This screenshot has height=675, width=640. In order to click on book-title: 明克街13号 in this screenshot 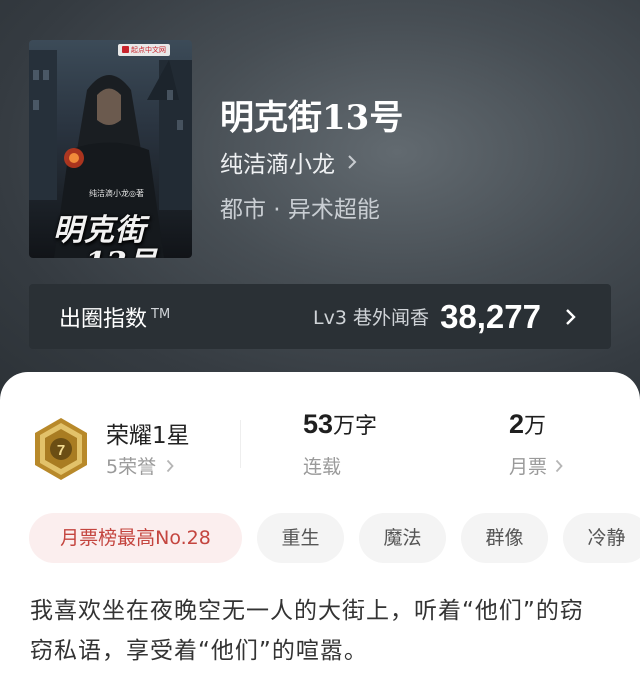, I will do `click(312, 118)`.